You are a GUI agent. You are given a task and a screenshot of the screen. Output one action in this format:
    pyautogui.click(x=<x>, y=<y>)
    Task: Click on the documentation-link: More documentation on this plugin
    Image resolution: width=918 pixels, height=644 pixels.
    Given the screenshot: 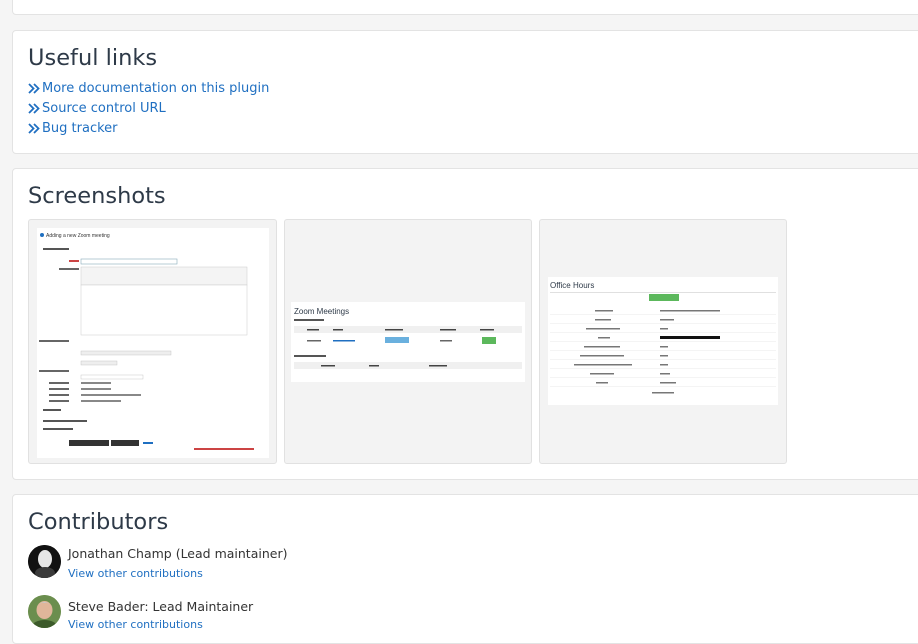 What is the action you would take?
    pyautogui.click(x=148, y=88)
    